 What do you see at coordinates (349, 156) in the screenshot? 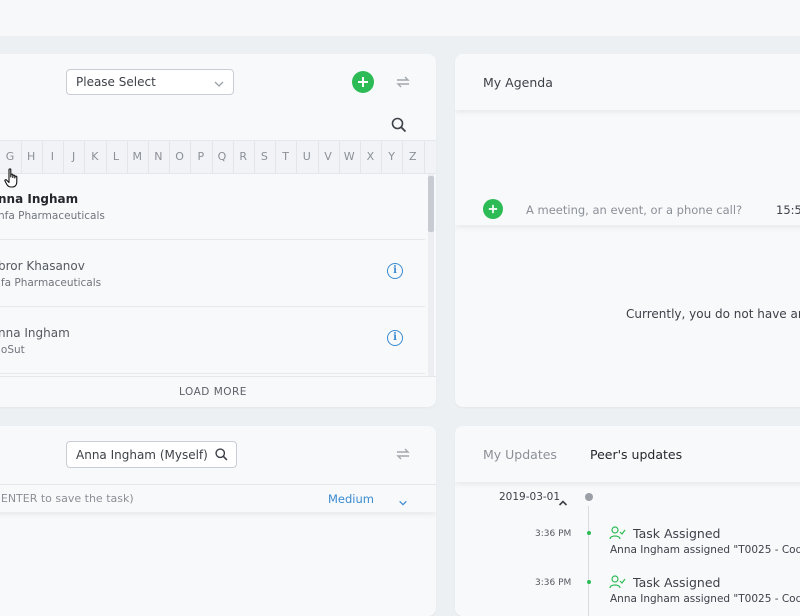
I see `alphabet-letter: W` at bounding box center [349, 156].